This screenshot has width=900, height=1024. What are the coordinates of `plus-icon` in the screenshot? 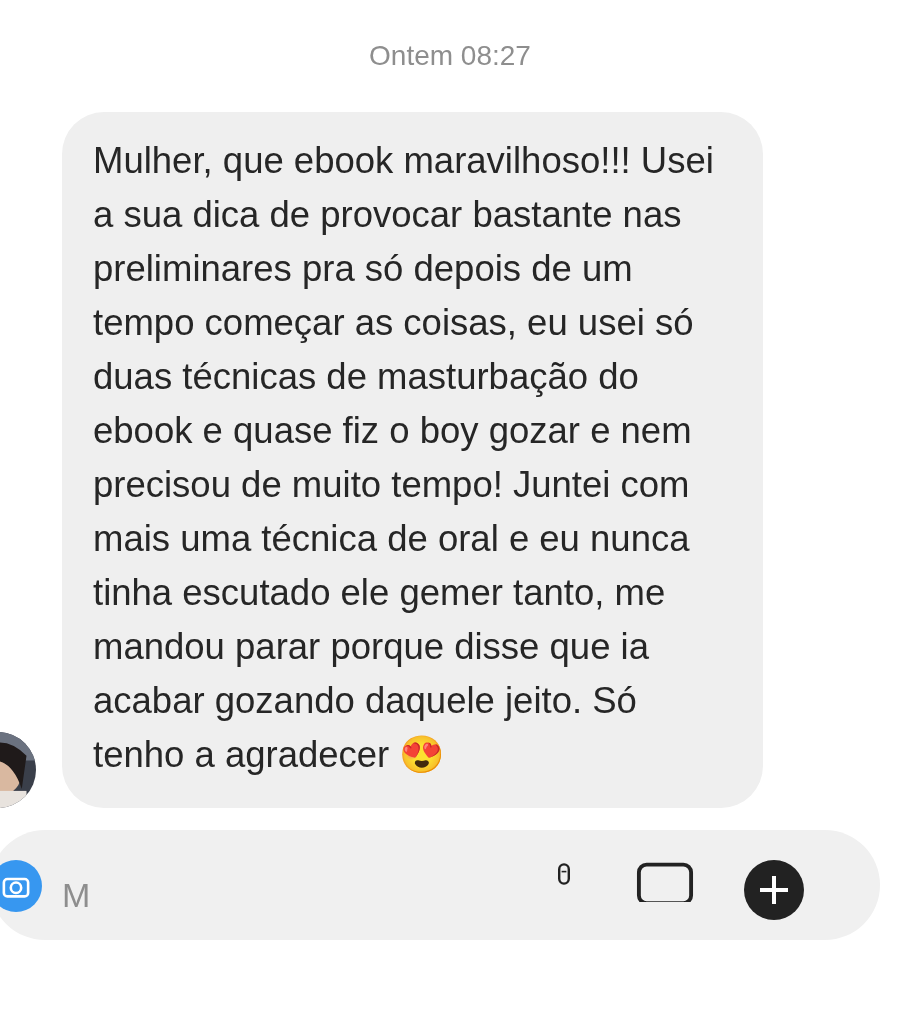 It's located at (774, 890).